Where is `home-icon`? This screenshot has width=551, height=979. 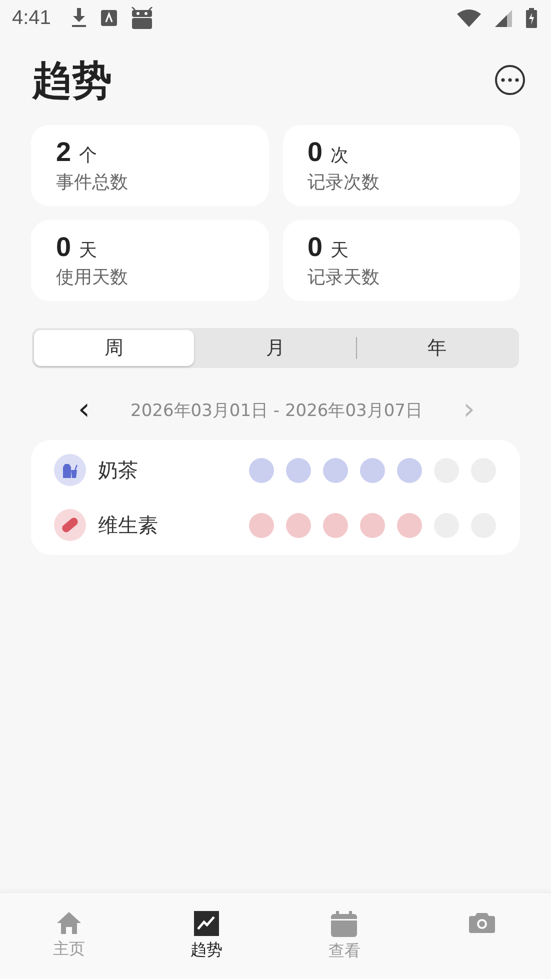 home-icon is located at coordinates (69, 923).